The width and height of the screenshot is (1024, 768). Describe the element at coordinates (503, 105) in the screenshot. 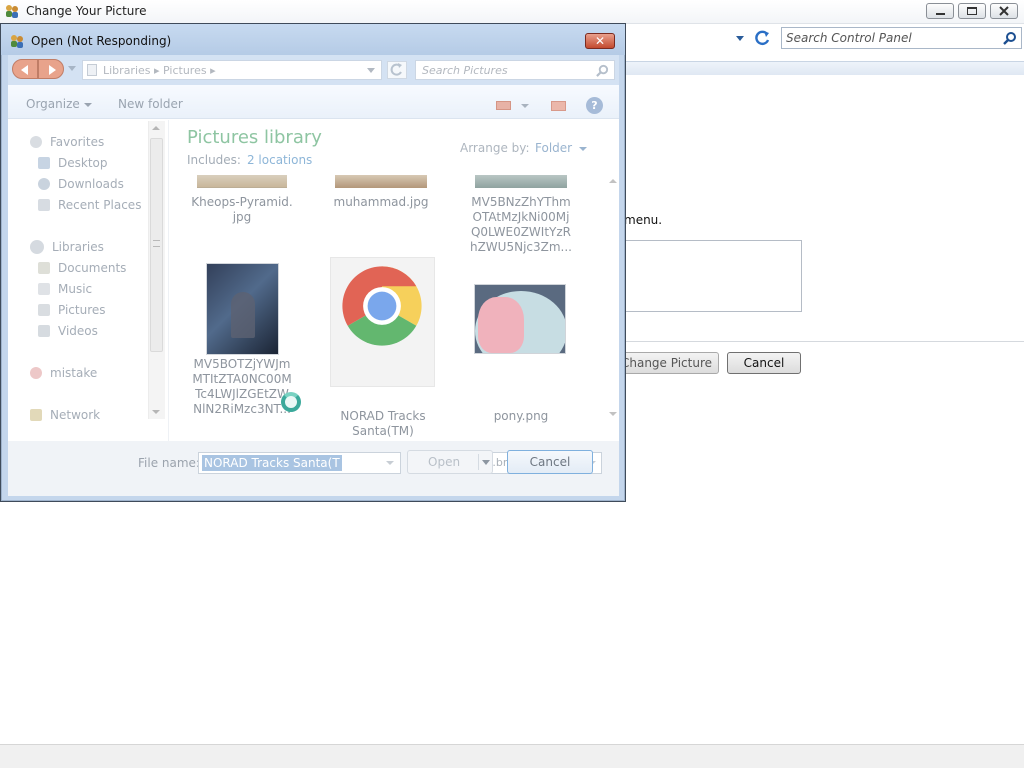

I see `change-view-icon` at that location.